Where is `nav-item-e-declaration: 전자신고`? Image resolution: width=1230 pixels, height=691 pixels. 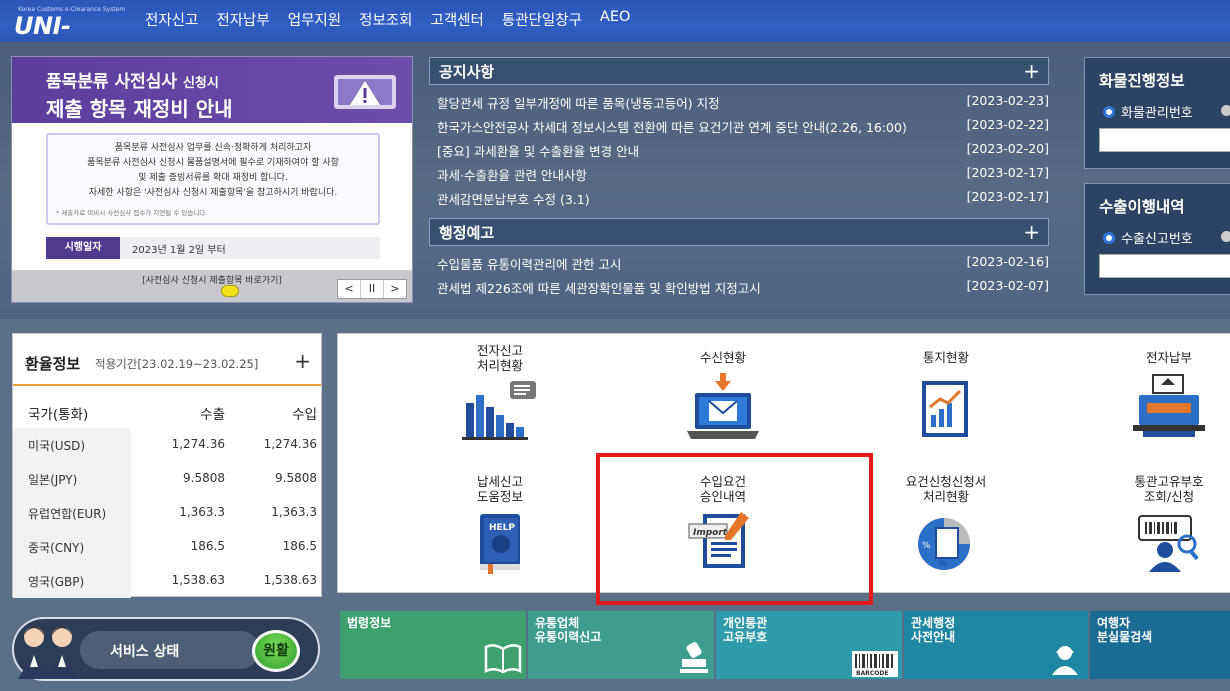 nav-item-e-declaration: 전자신고 is located at coordinates (171, 19).